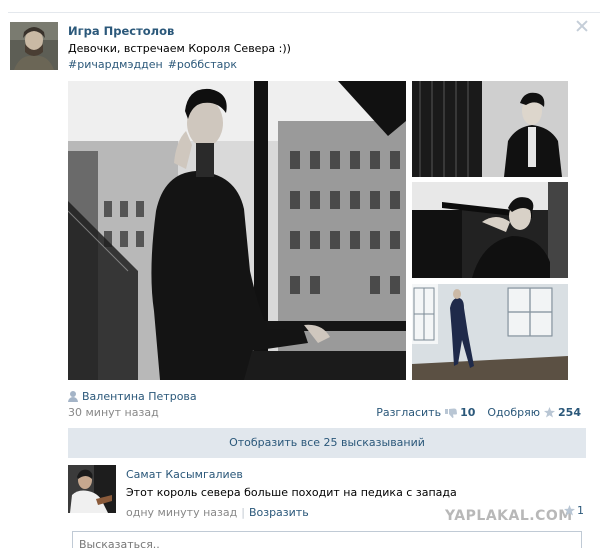 The width and height of the screenshot is (607, 548). What do you see at coordinates (327, 443) in the screenshot?
I see `show-all-comments-button: Отобразить все 25 высказываний` at bounding box center [327, 443].